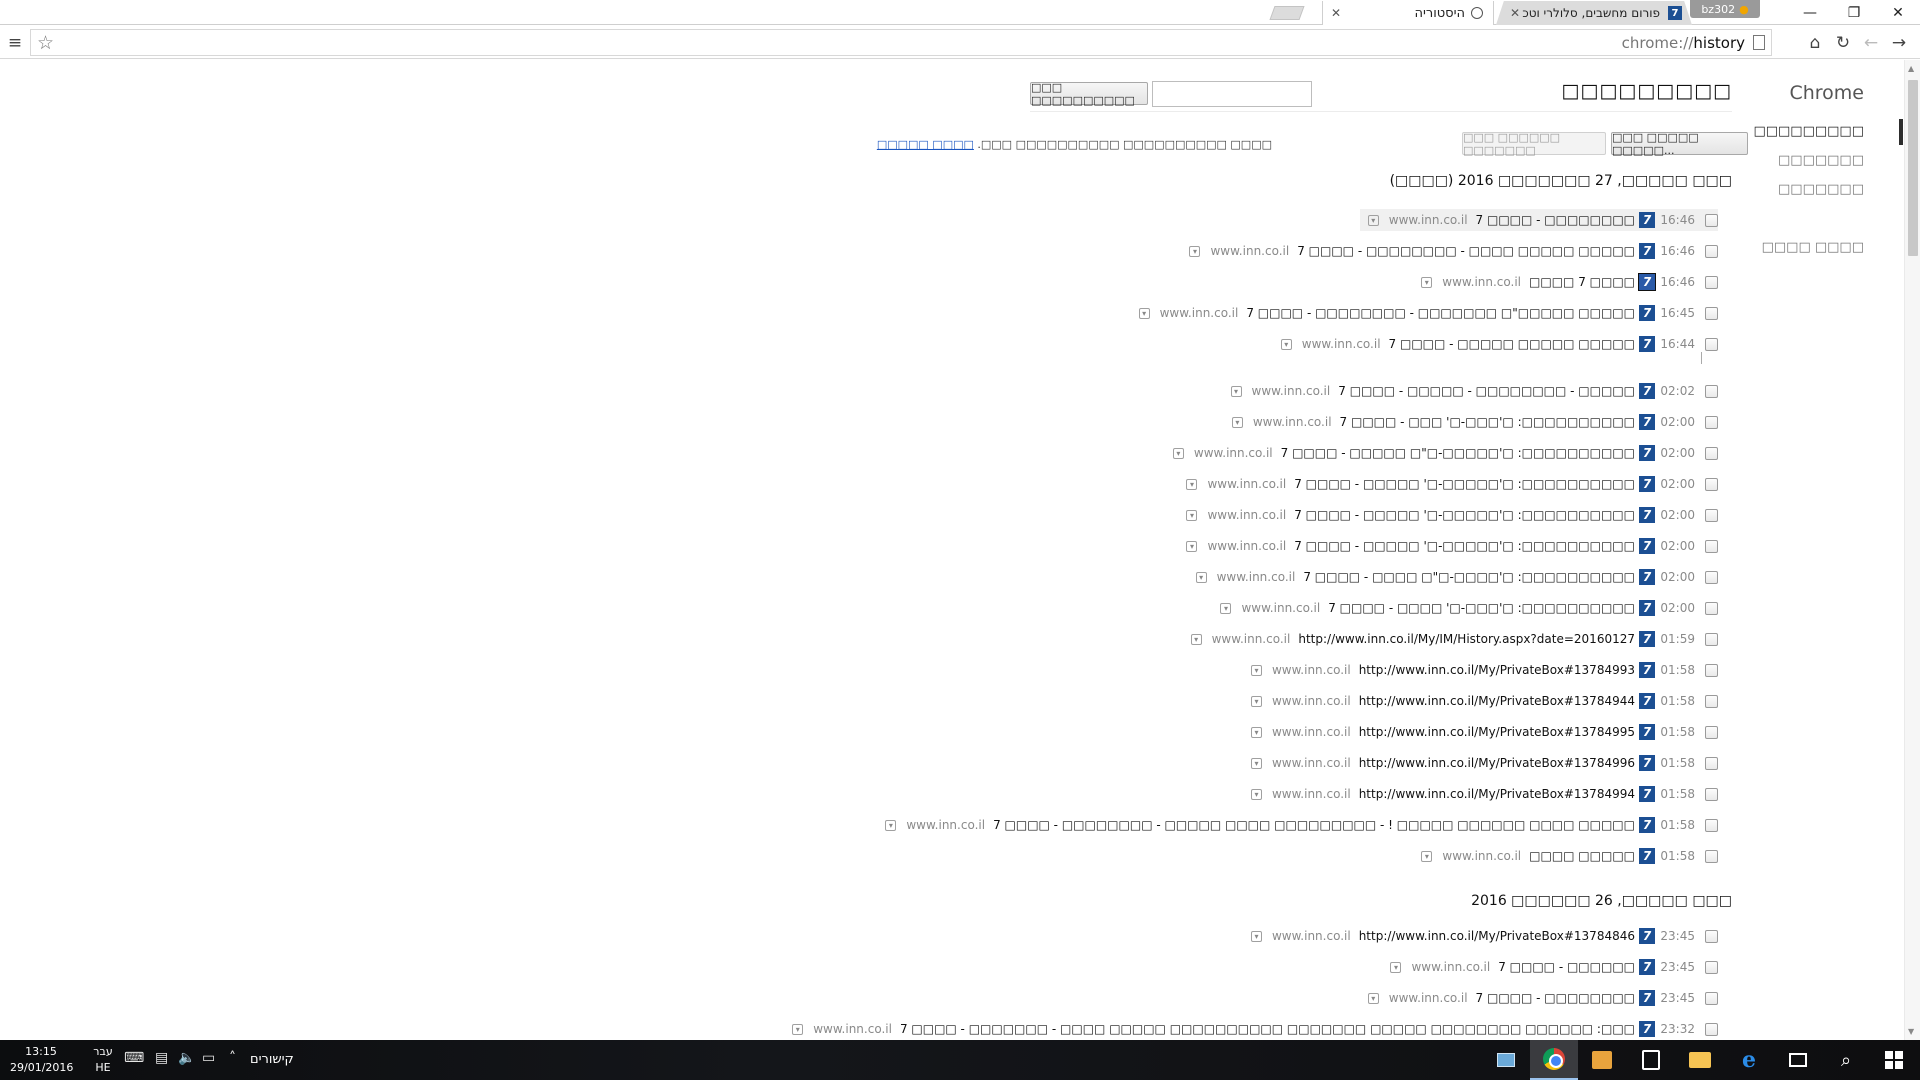 Image resolution: width=1920 pixels, height=1080 pixels. I want to click on entry-title: □□□□□ - □□□□□□□□ - □□□□□ - □□□□ 7, so click(1486, 391).